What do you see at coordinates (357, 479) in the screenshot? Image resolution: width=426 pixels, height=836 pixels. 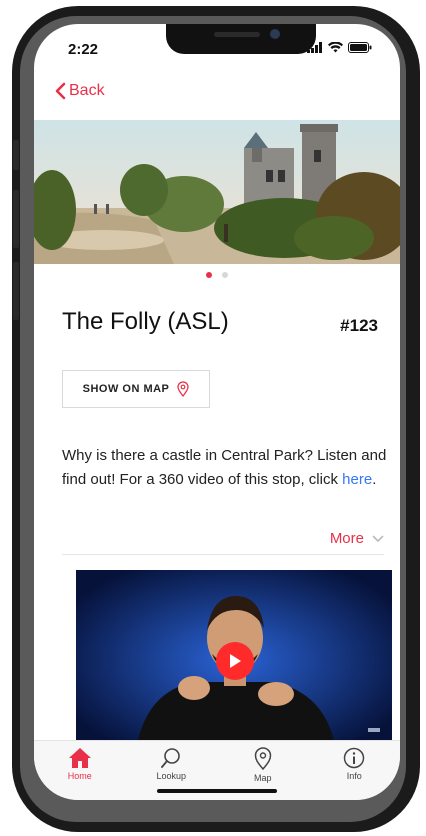 I see `video-link: here` at bounding box center [357, 479].